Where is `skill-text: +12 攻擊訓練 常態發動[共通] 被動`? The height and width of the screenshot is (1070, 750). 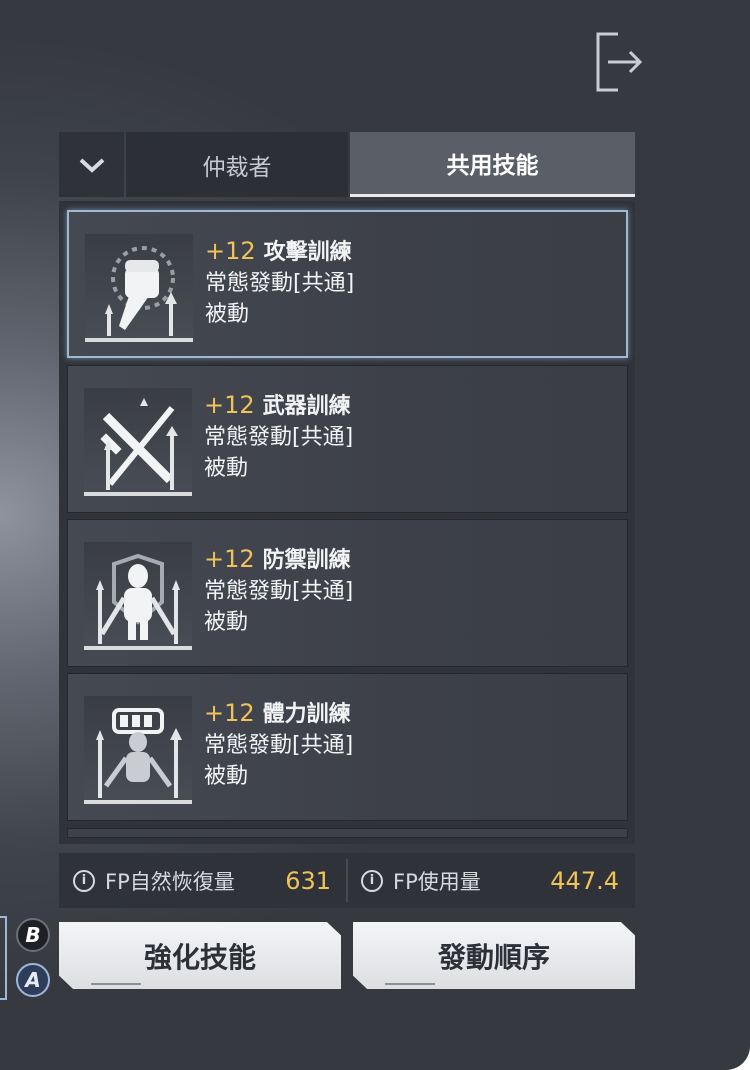 skill-text: +12 攻擊訓練 常態發動[共通] 被動 is located at coordinates (279, 283).